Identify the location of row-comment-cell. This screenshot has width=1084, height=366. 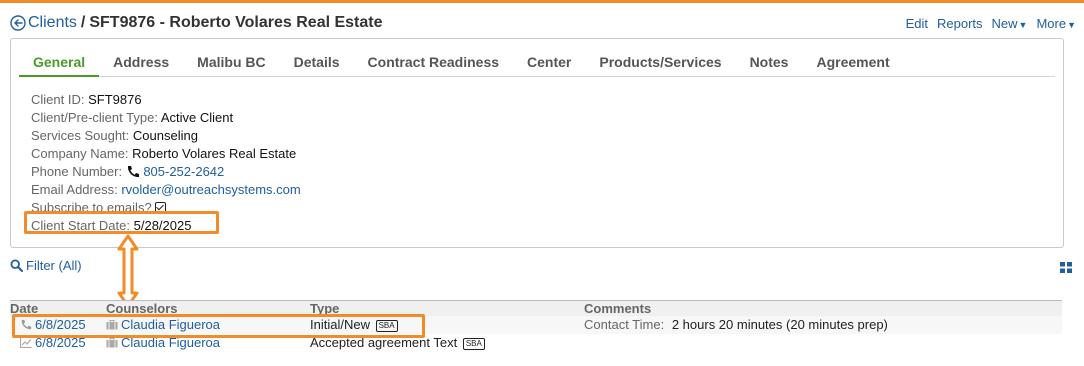
(823, 343).